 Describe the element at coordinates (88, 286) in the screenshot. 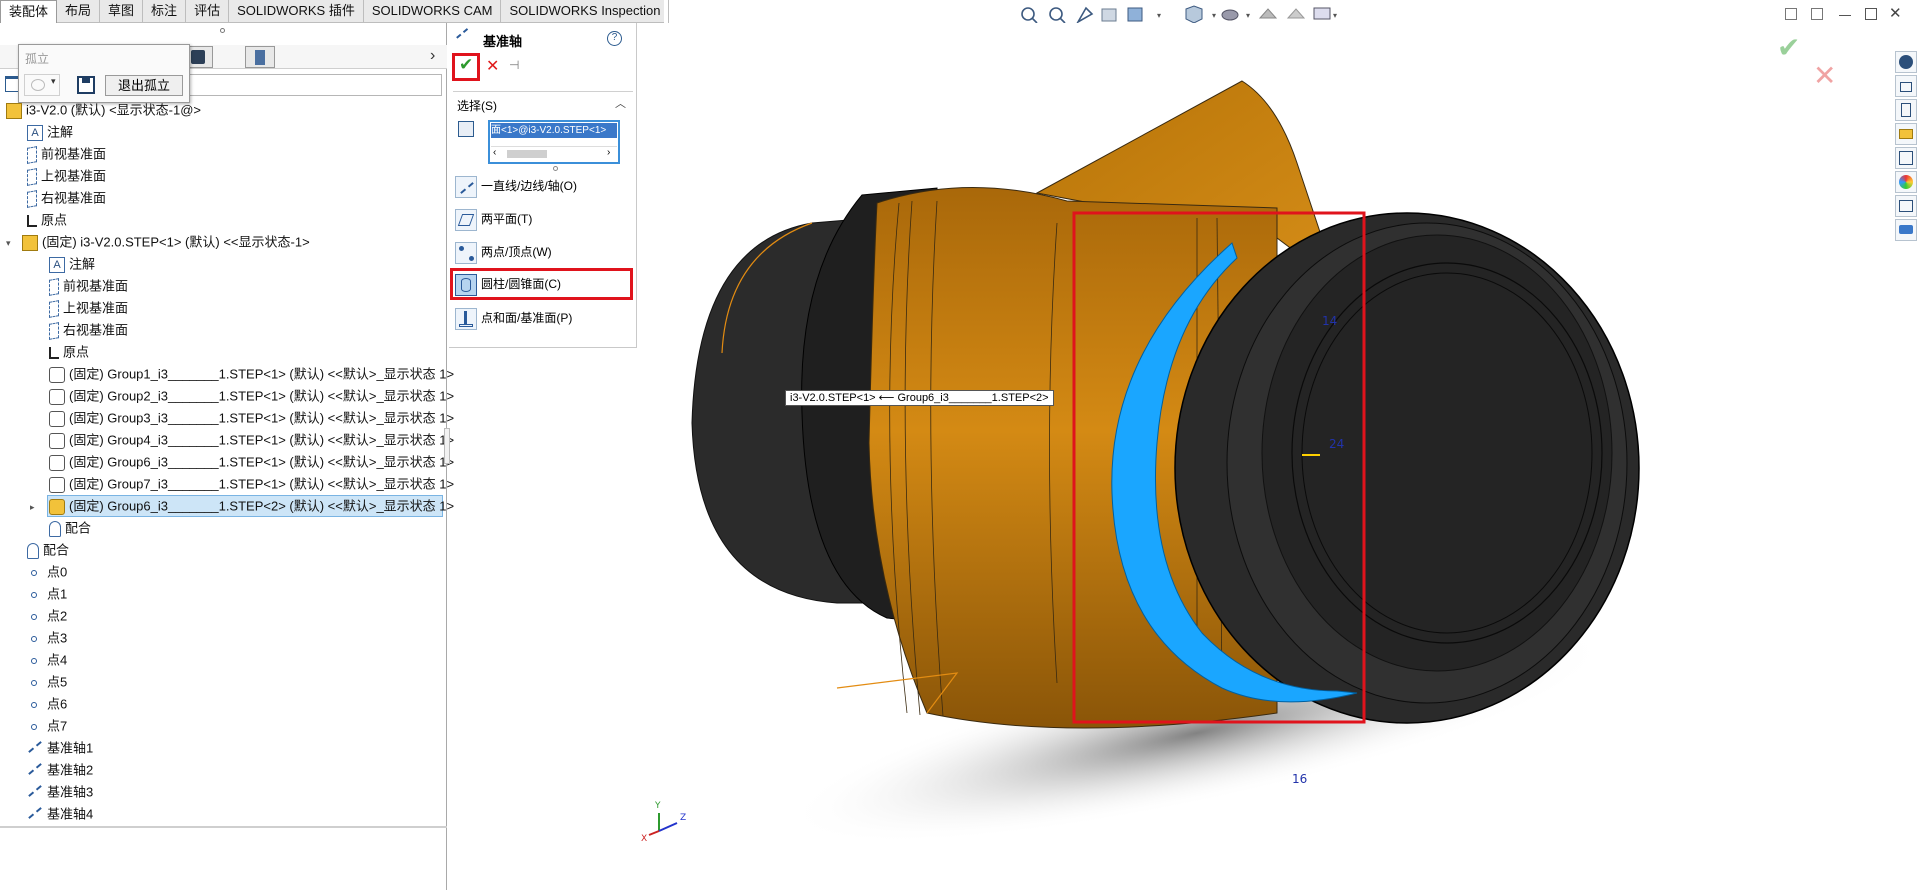

I see `tree-item-sub-front-plane: 前视基准面` at that location.